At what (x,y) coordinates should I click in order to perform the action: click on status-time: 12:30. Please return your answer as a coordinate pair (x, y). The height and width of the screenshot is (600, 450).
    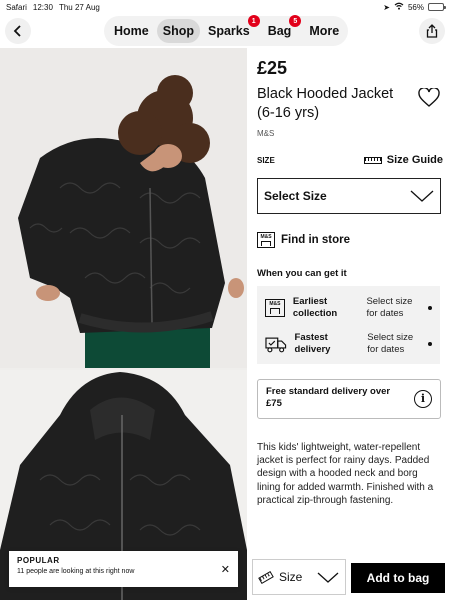
    Looking at the image, I should click on (42, 7).